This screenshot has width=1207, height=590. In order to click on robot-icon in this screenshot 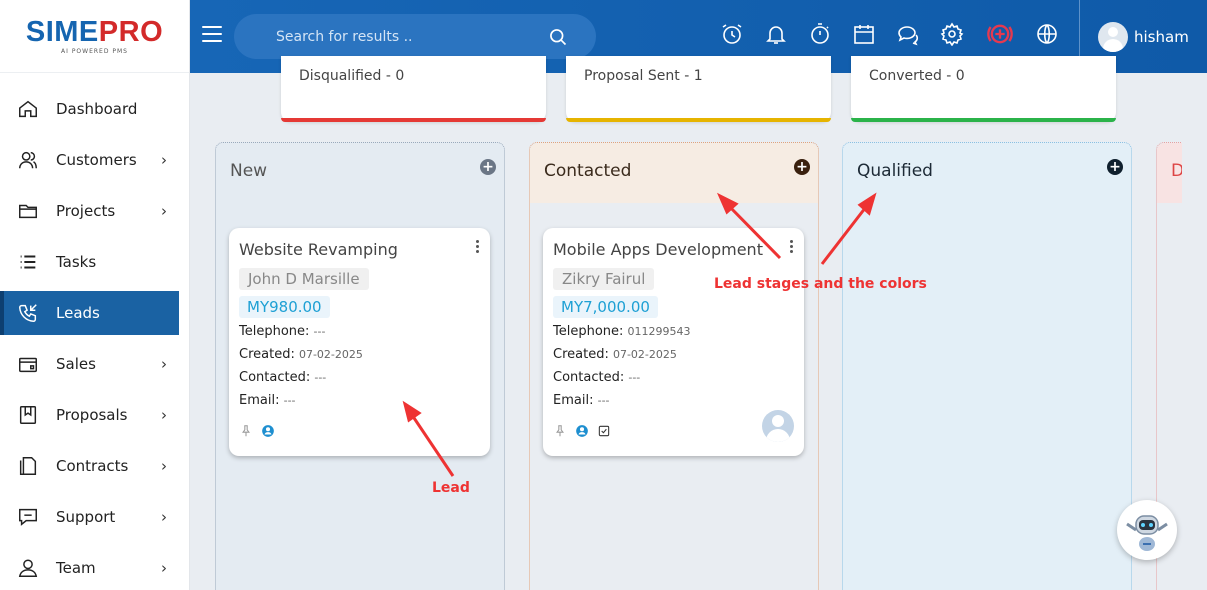, I will do `click(1147, 533)`.